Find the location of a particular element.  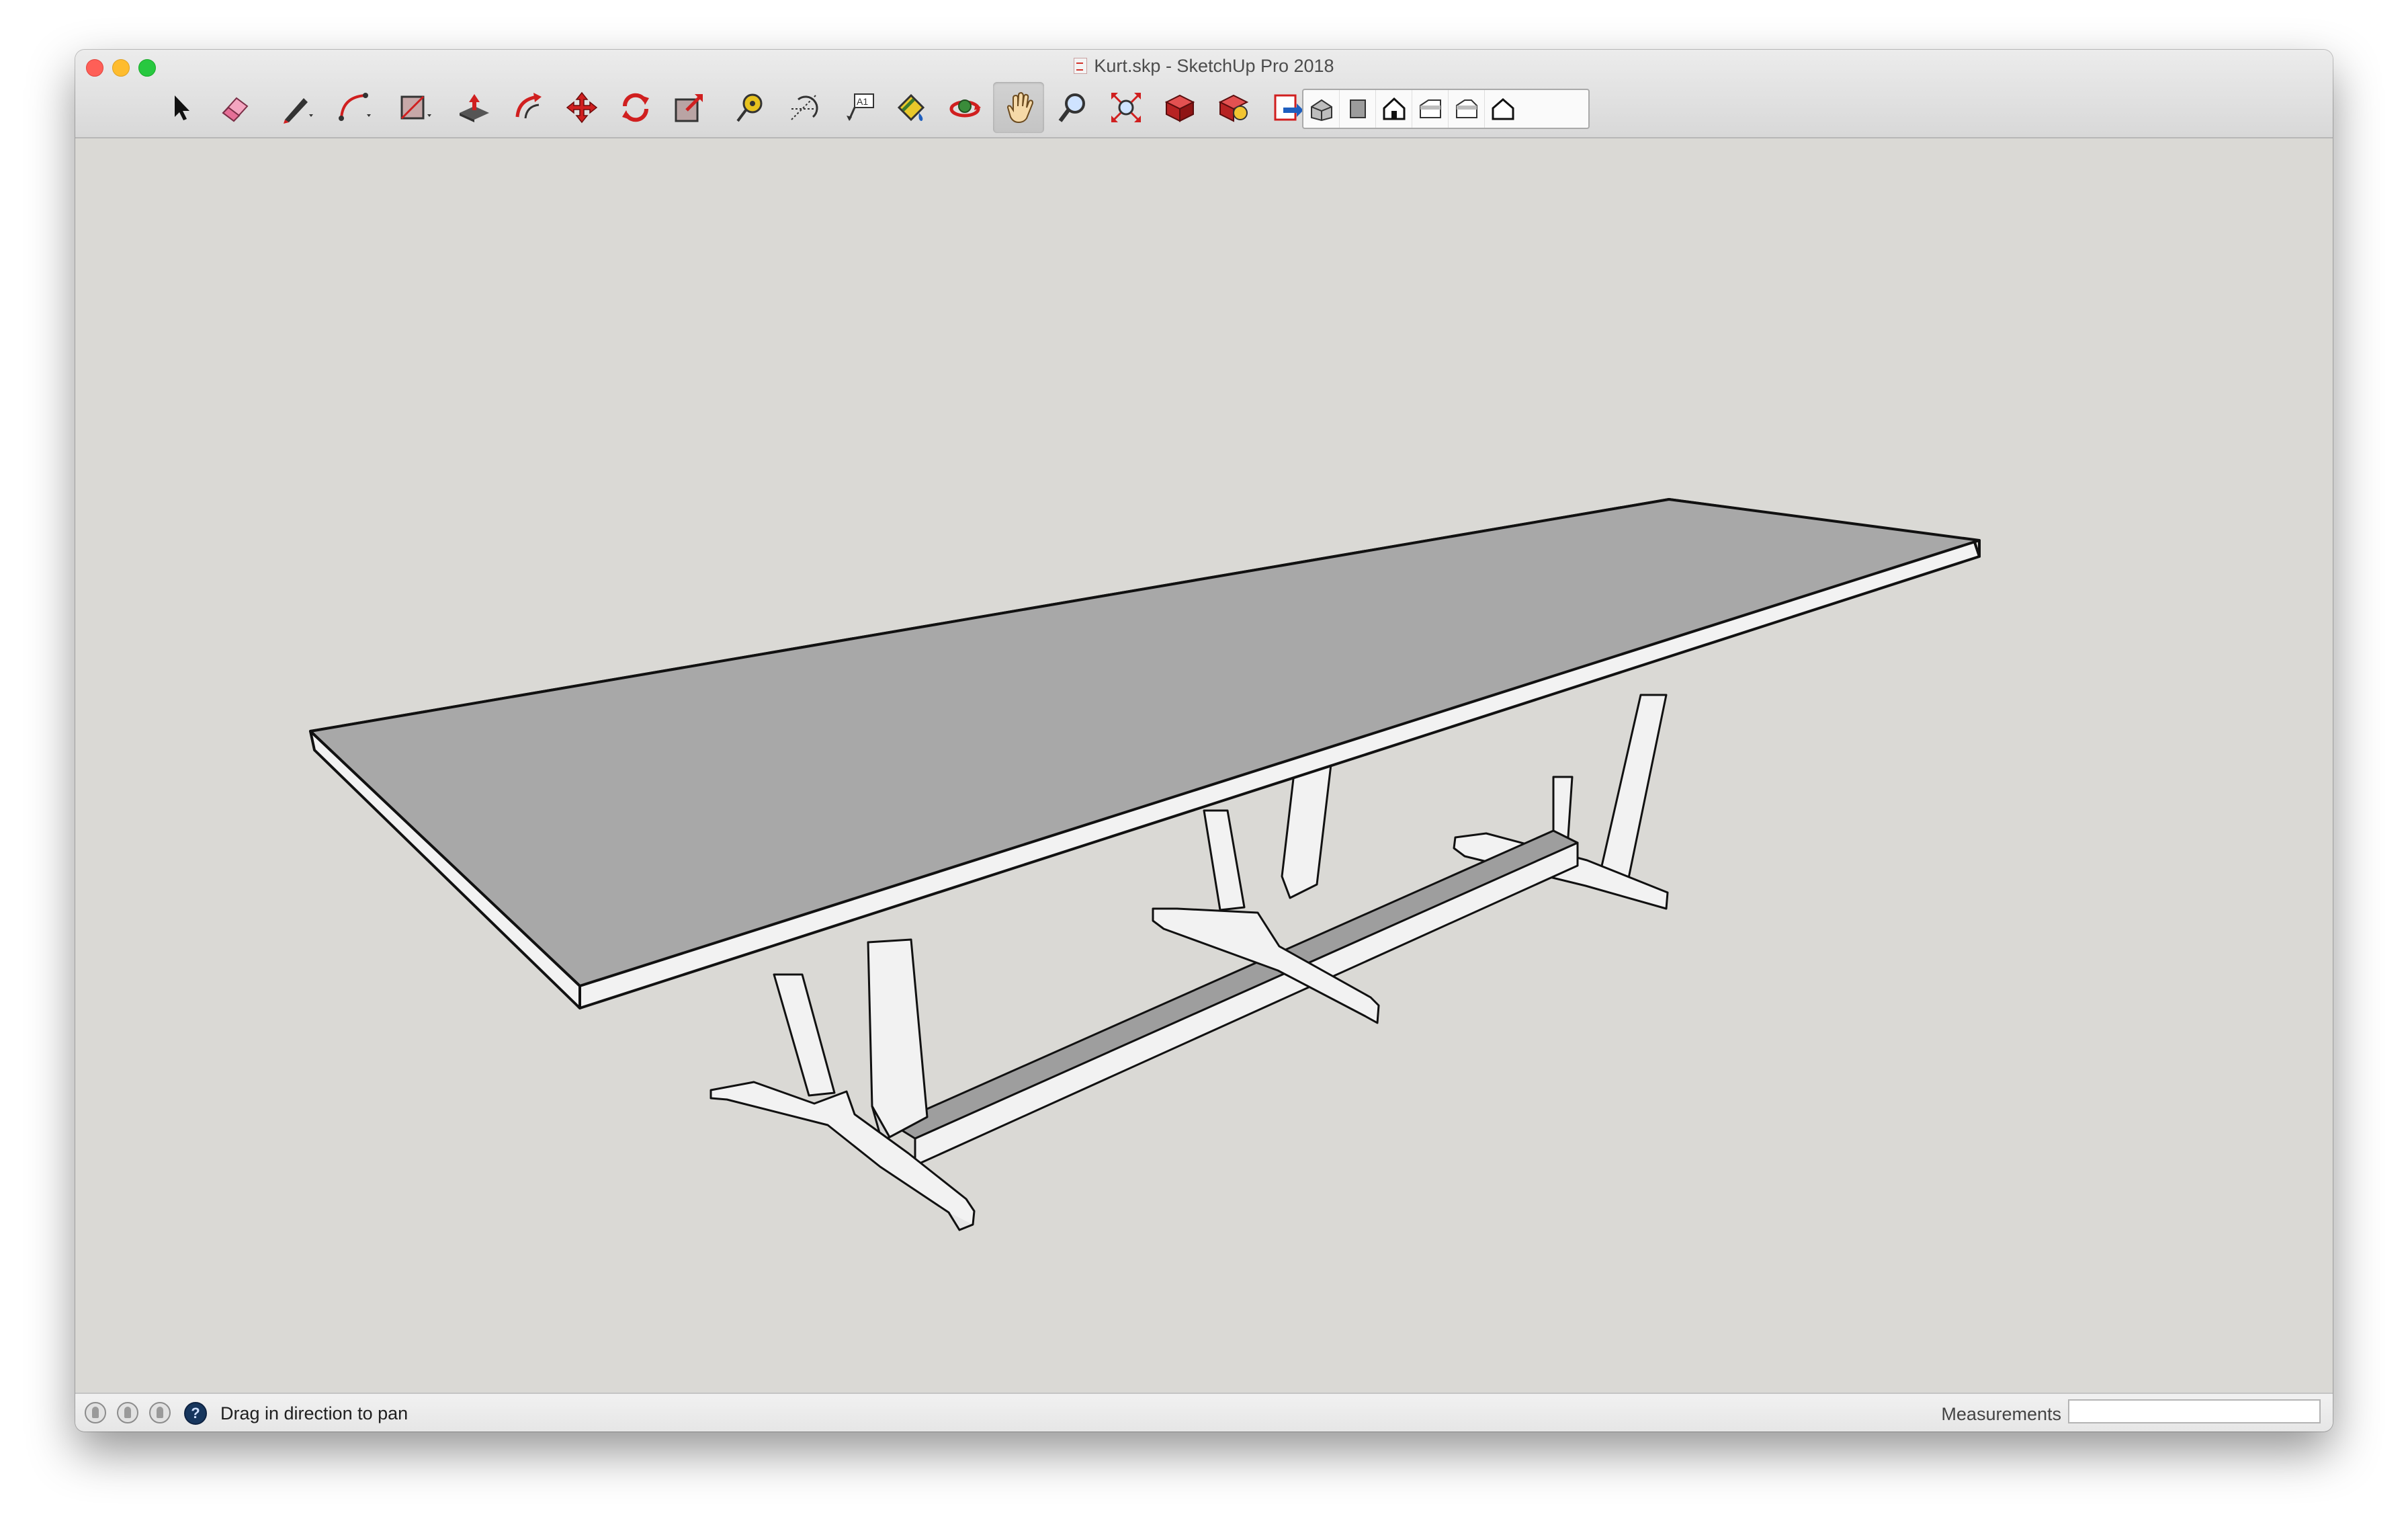

left-view-icon is located at coordinates (1503, 109).